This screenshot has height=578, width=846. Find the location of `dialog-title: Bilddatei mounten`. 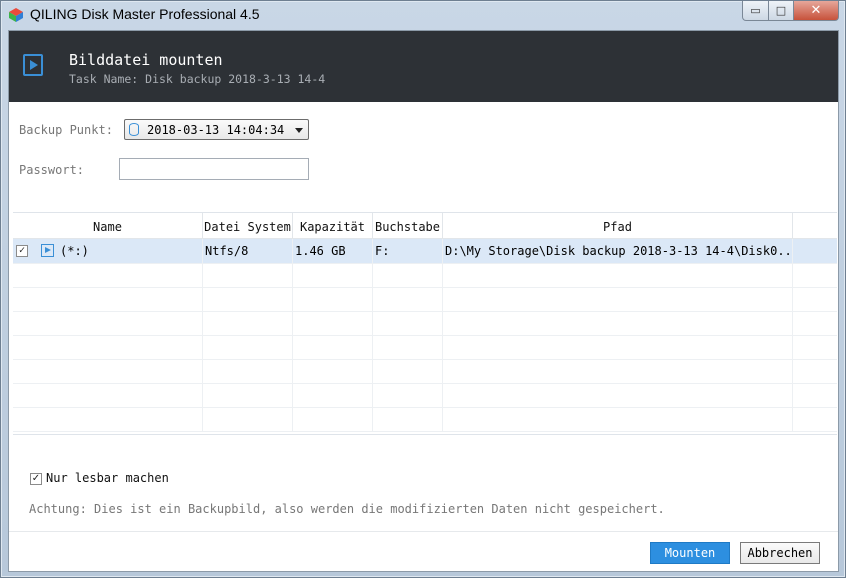

dialog-title: Bilddatei mounten is located at coordinates (146, 60).